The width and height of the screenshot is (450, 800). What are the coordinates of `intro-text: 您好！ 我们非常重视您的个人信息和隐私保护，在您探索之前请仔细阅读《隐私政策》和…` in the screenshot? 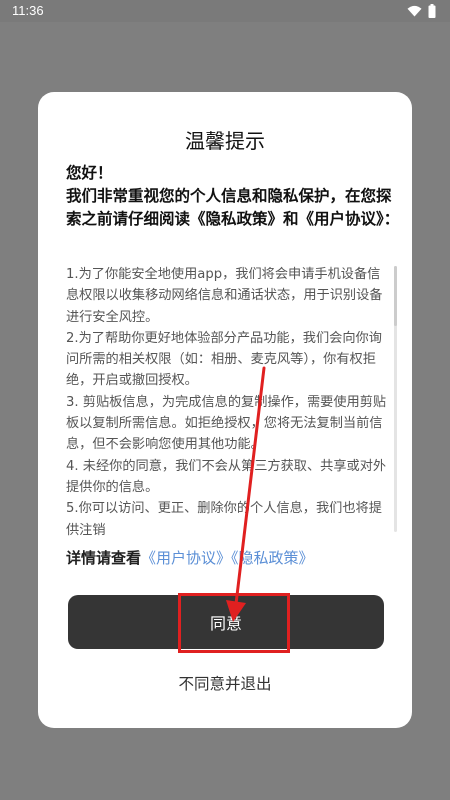 It's located at (233, 196).